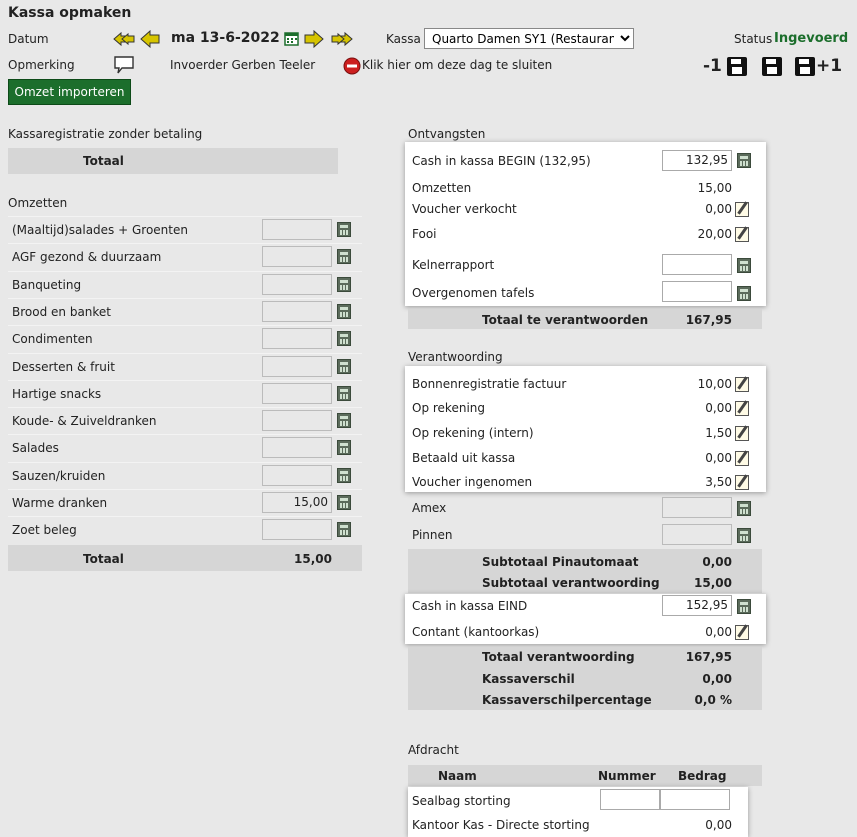 Image resolution: width=857 pixels, height=837 pixels. Describe the element at coordinates (697, 160) in the screenshot. I see `cash-begin-input: 132,95` at that location.